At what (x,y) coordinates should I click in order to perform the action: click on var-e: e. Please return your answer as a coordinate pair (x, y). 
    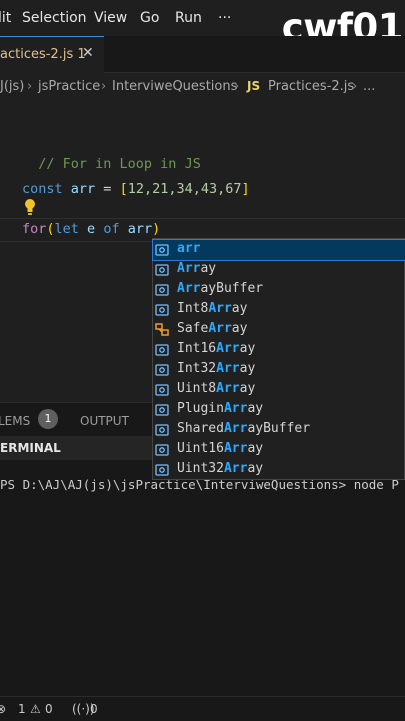
    Looking at the image, I should click on (91, 229).